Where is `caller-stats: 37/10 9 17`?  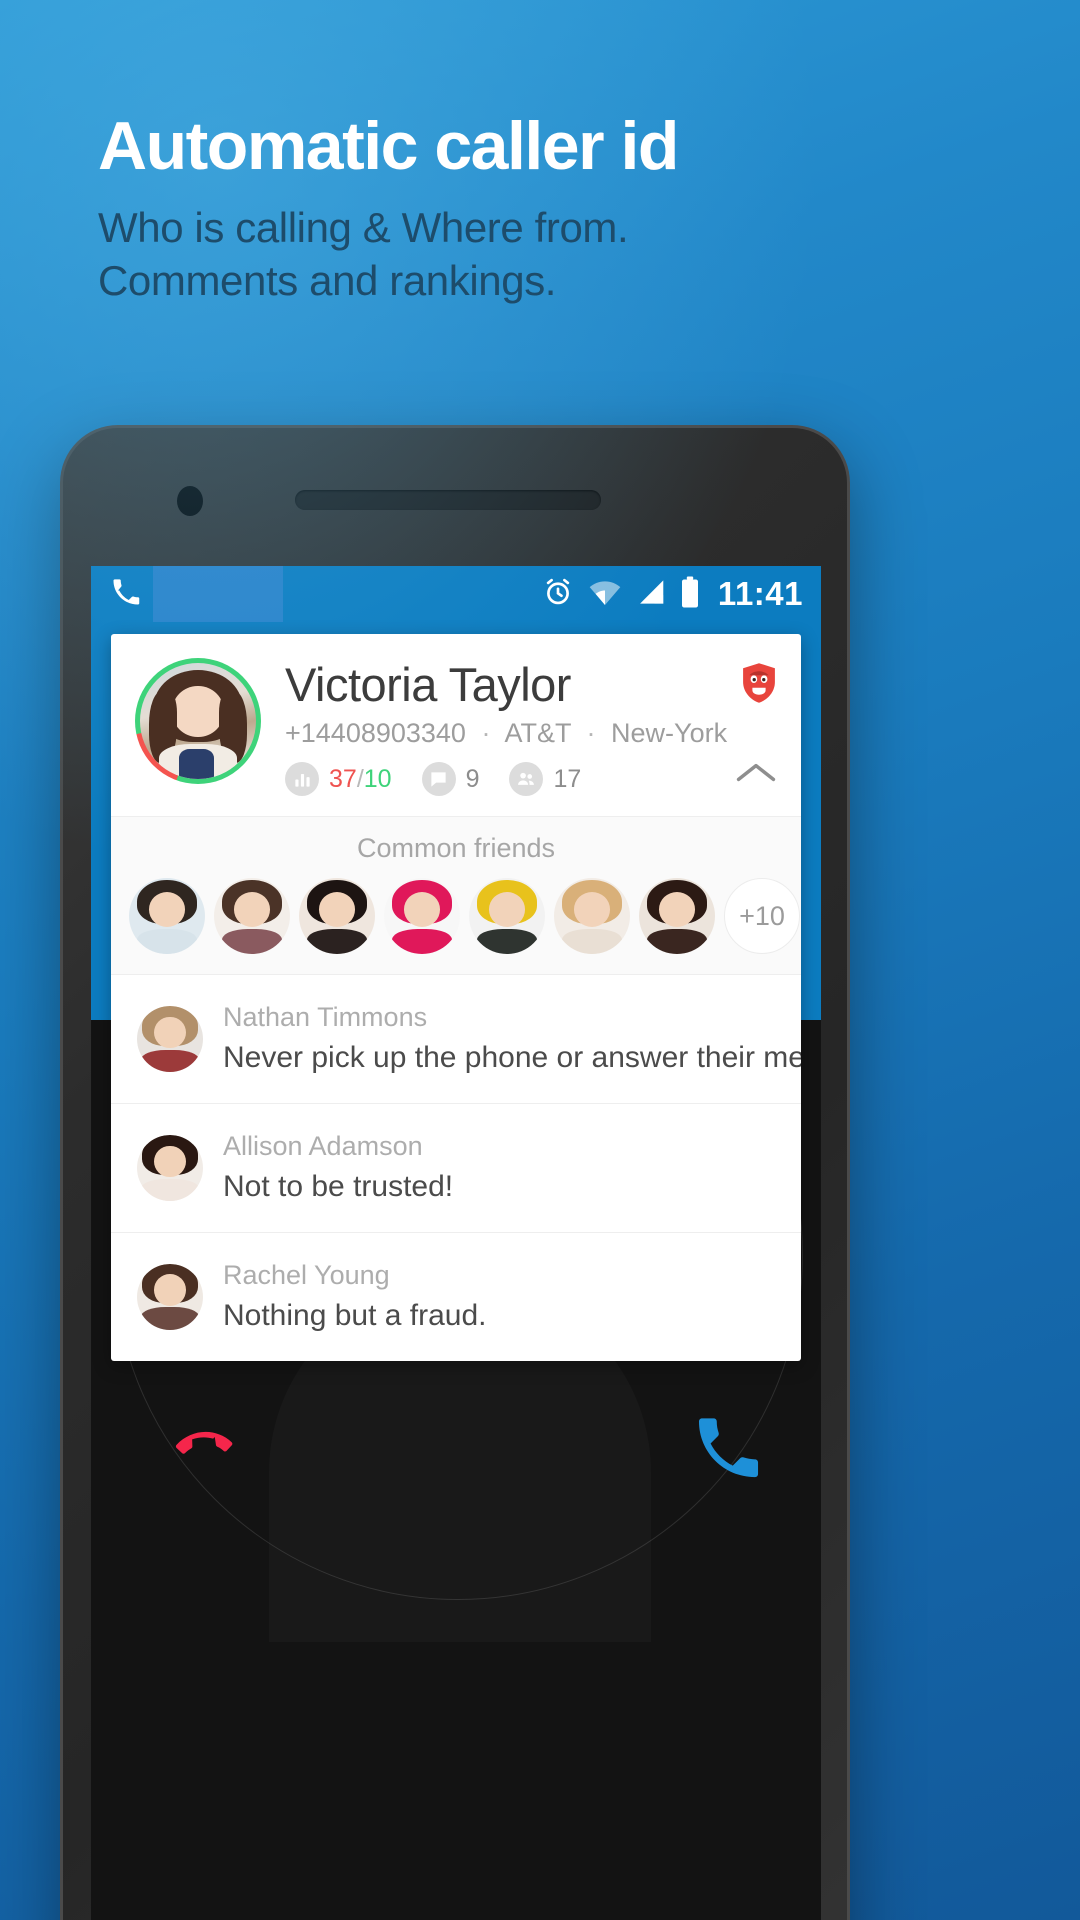
caller-stats: 37/10 9 17 is located at coordinates (532, 779).